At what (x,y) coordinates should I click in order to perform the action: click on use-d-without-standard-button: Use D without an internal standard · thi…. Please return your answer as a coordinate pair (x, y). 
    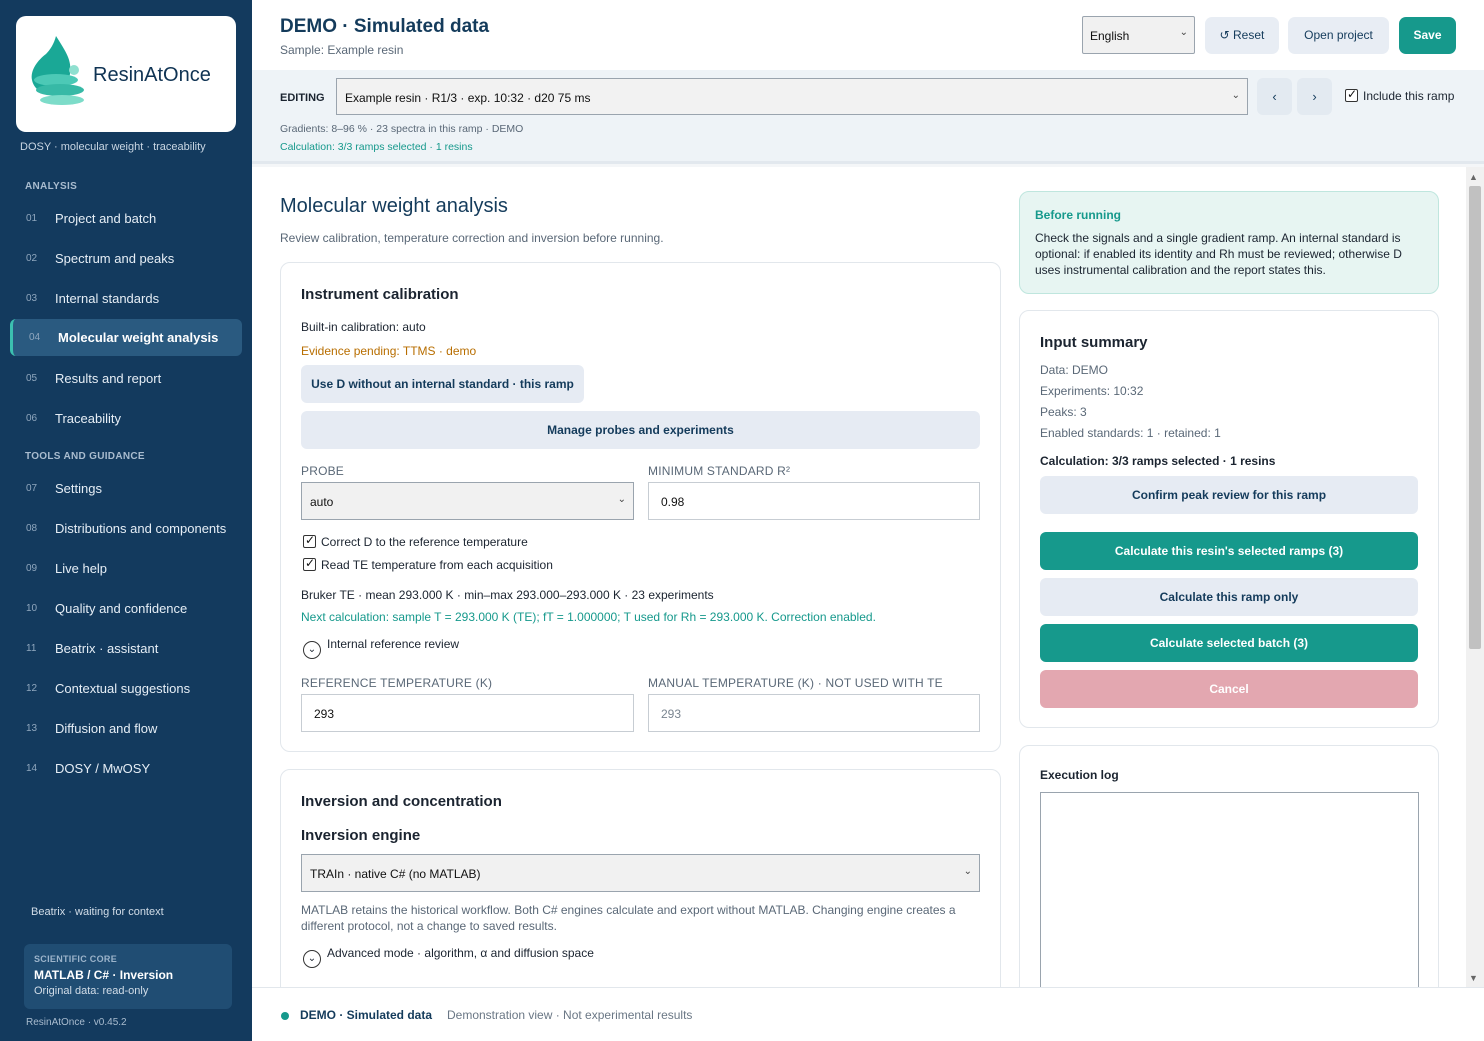
    Looking at the image, I should click on (442, 384).